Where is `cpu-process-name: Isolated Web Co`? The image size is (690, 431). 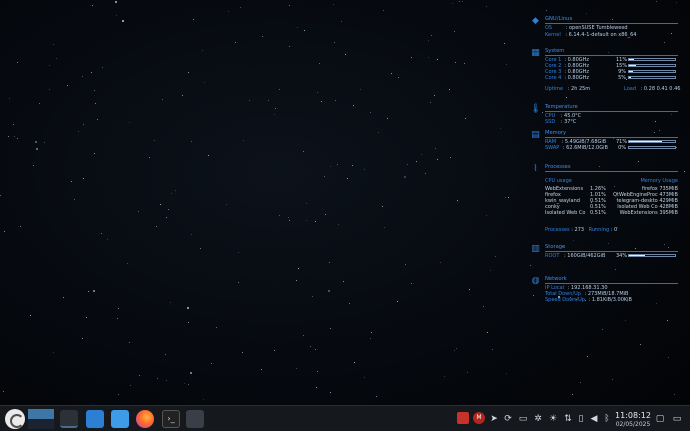 cpu-process-name: Isolated Web Co is located at coordinates (565, 213).